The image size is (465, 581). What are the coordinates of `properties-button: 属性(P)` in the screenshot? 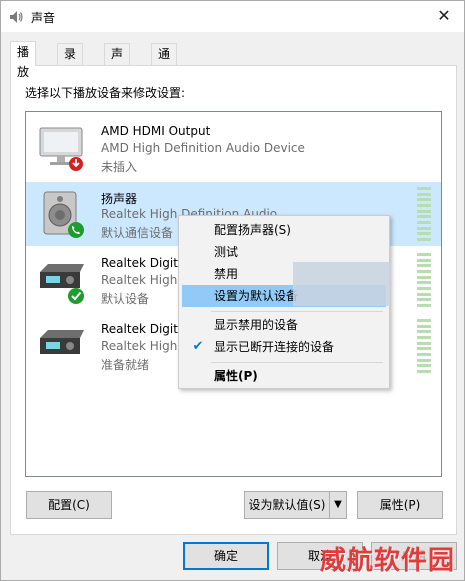 It's located at (400, 505).